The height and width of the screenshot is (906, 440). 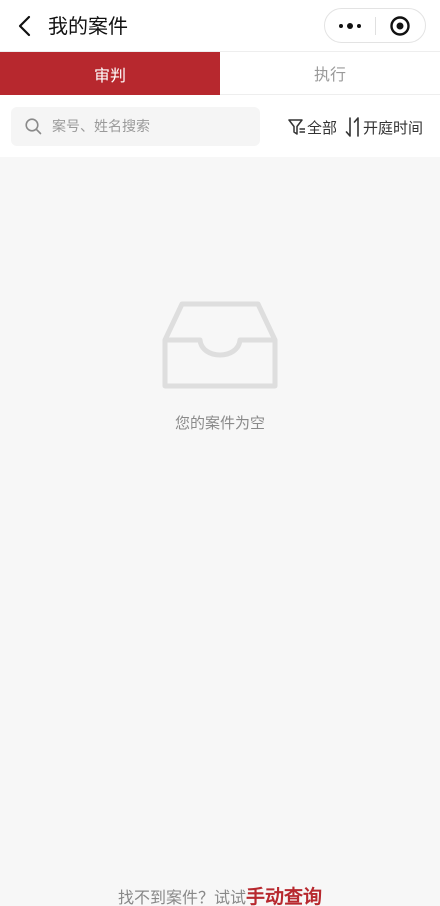 I want to click on more-dots-icon, so click(x=349, y=25).